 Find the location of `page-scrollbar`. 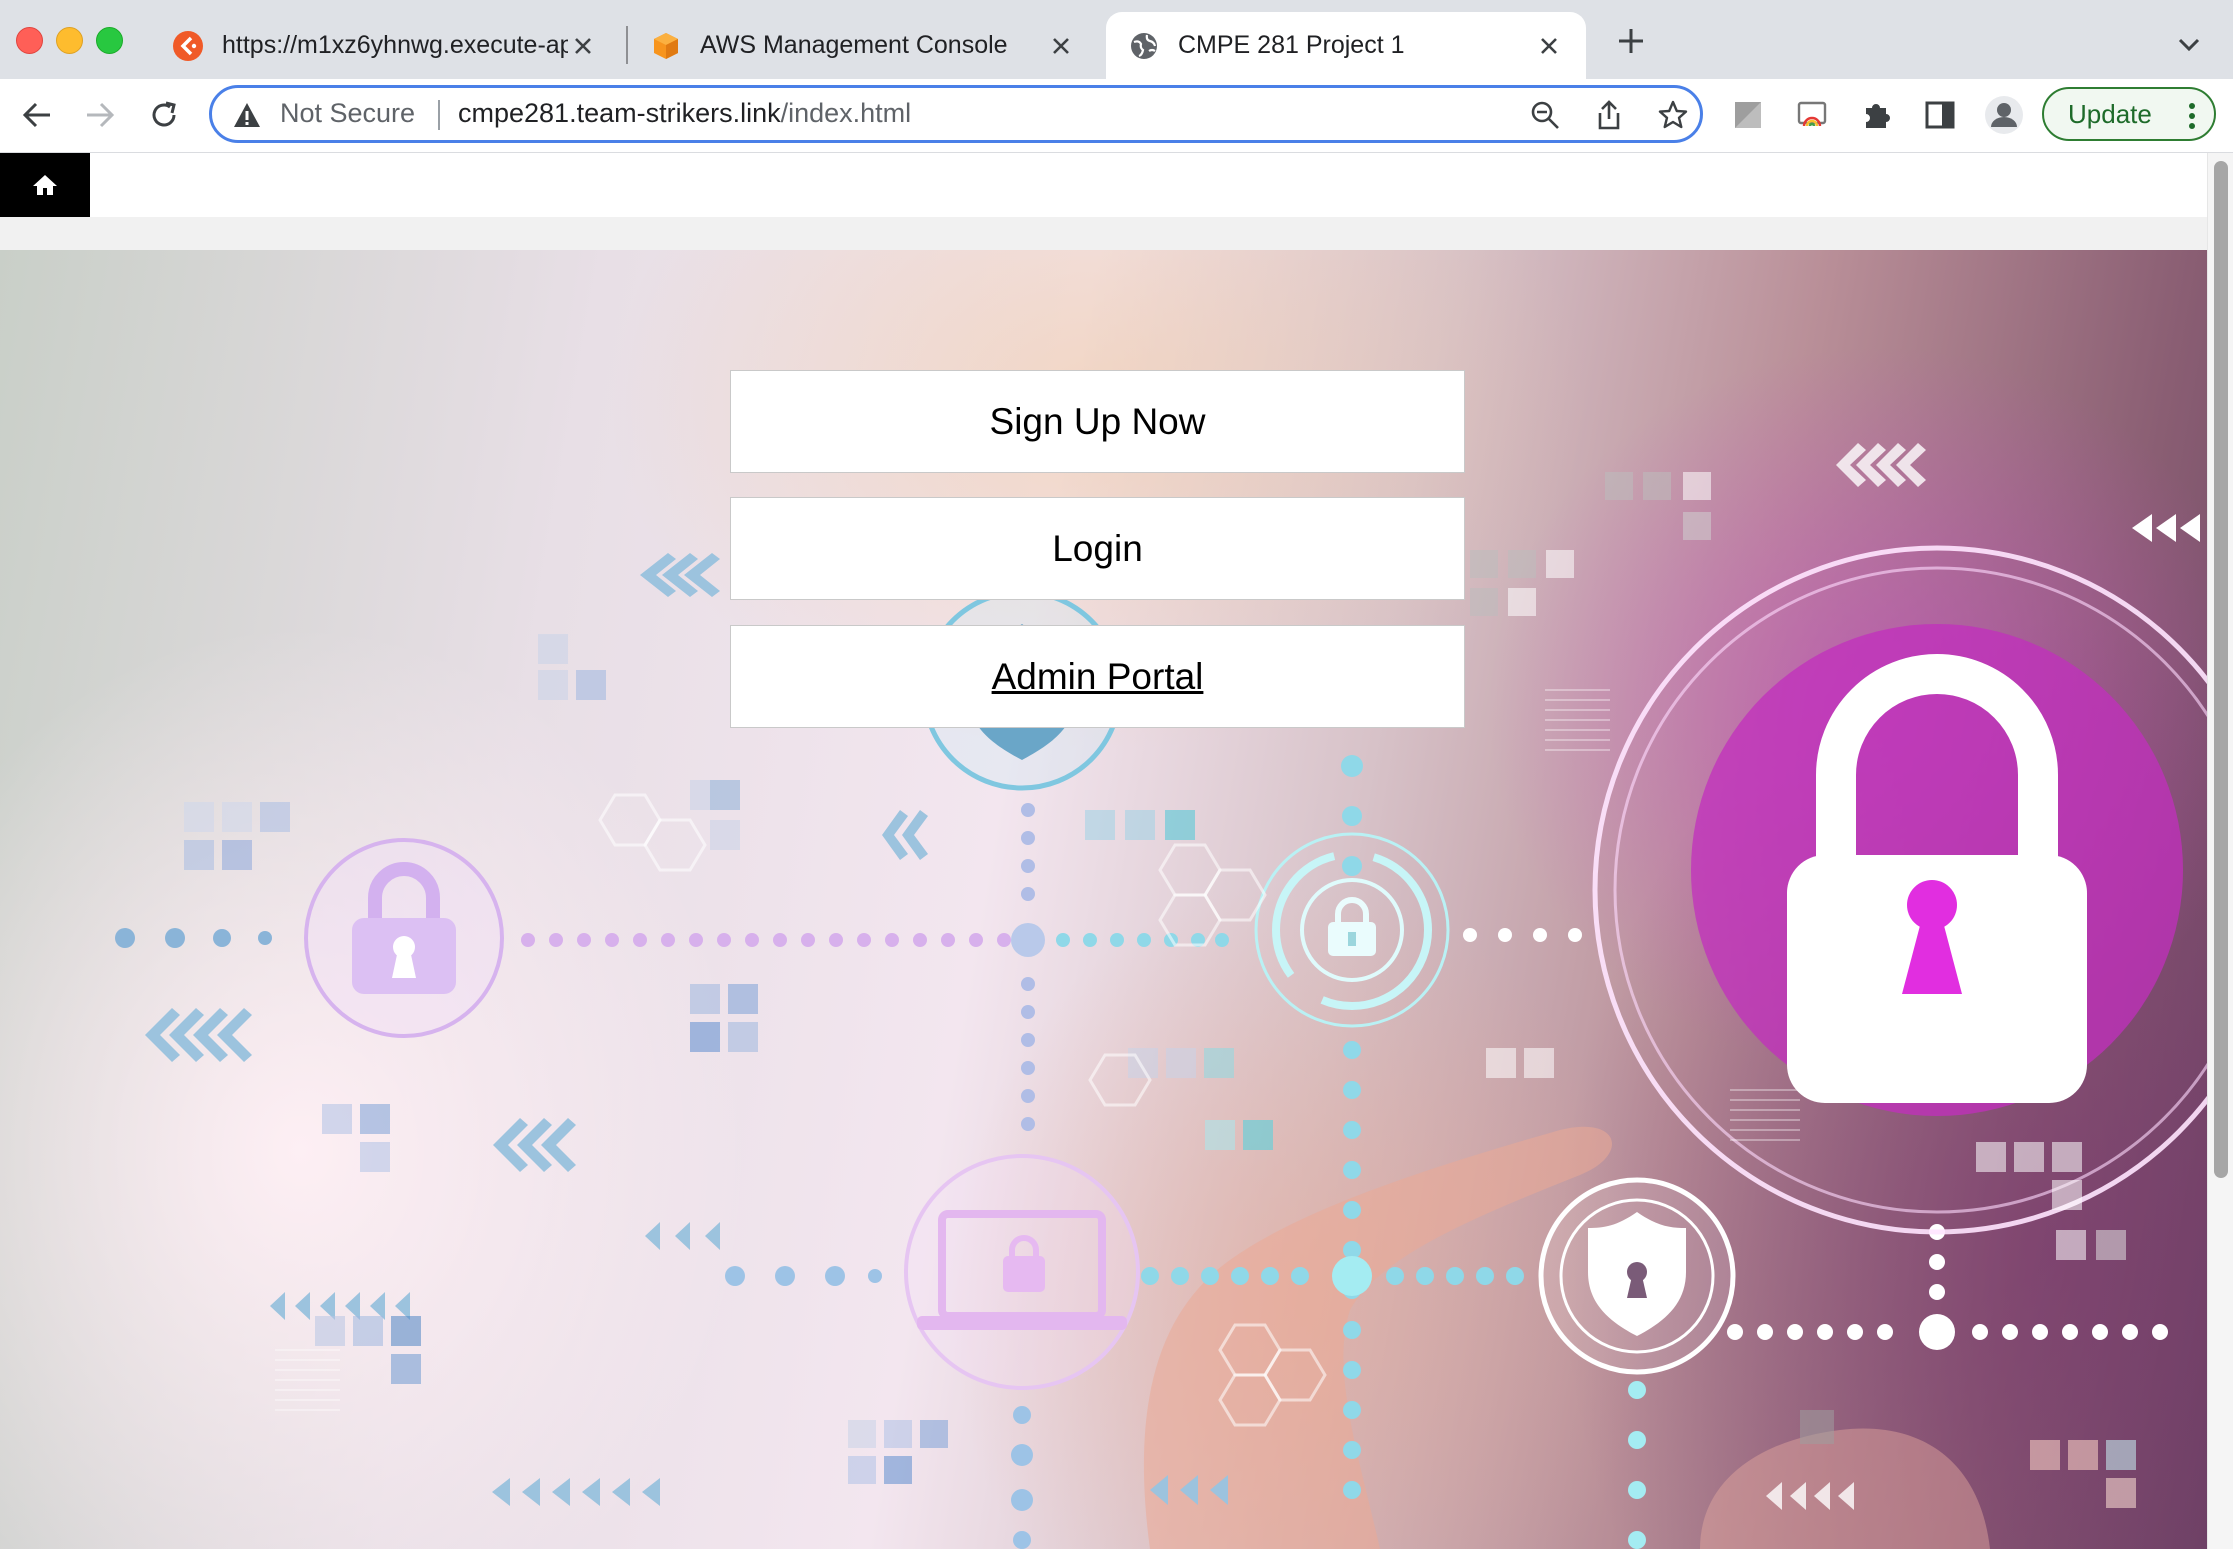

page-scrollbar is located at coordinates (2220, 851).